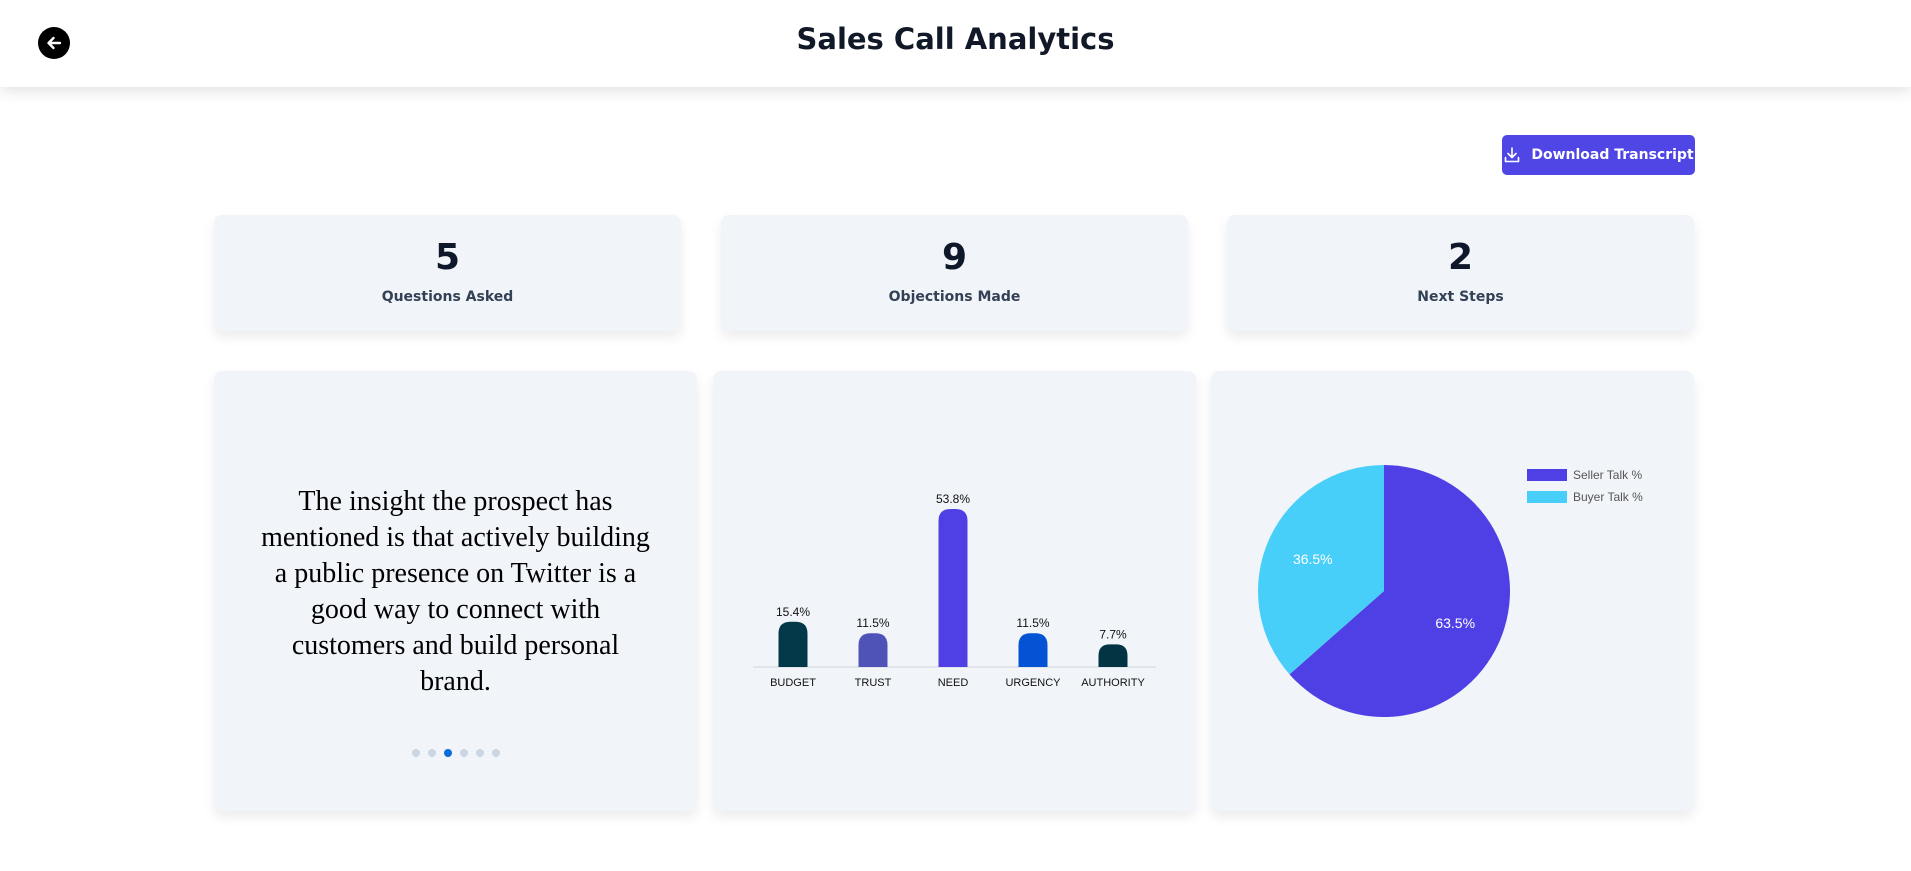  I want to click on stat-card-objections: 9 Objections Made, so click(954, 273).